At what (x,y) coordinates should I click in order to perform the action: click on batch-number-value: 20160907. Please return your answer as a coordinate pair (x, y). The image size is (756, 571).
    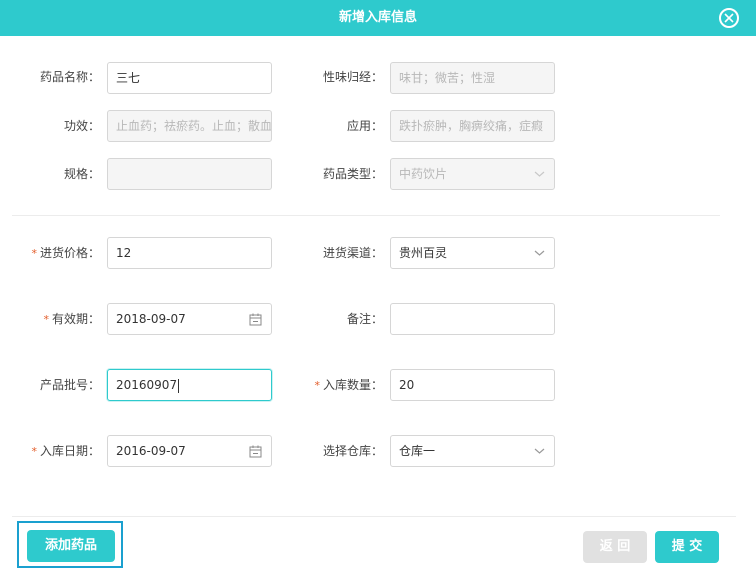
    Looking at the image, I should click on (147, 385).